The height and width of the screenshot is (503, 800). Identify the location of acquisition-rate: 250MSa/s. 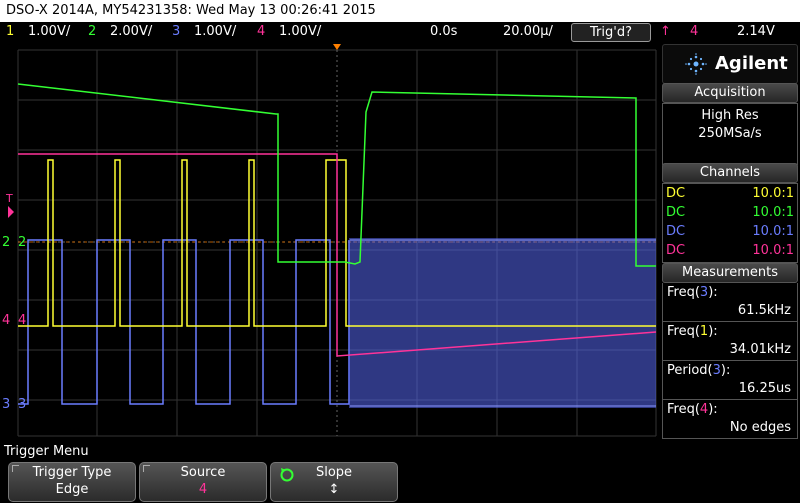
(730, 133).